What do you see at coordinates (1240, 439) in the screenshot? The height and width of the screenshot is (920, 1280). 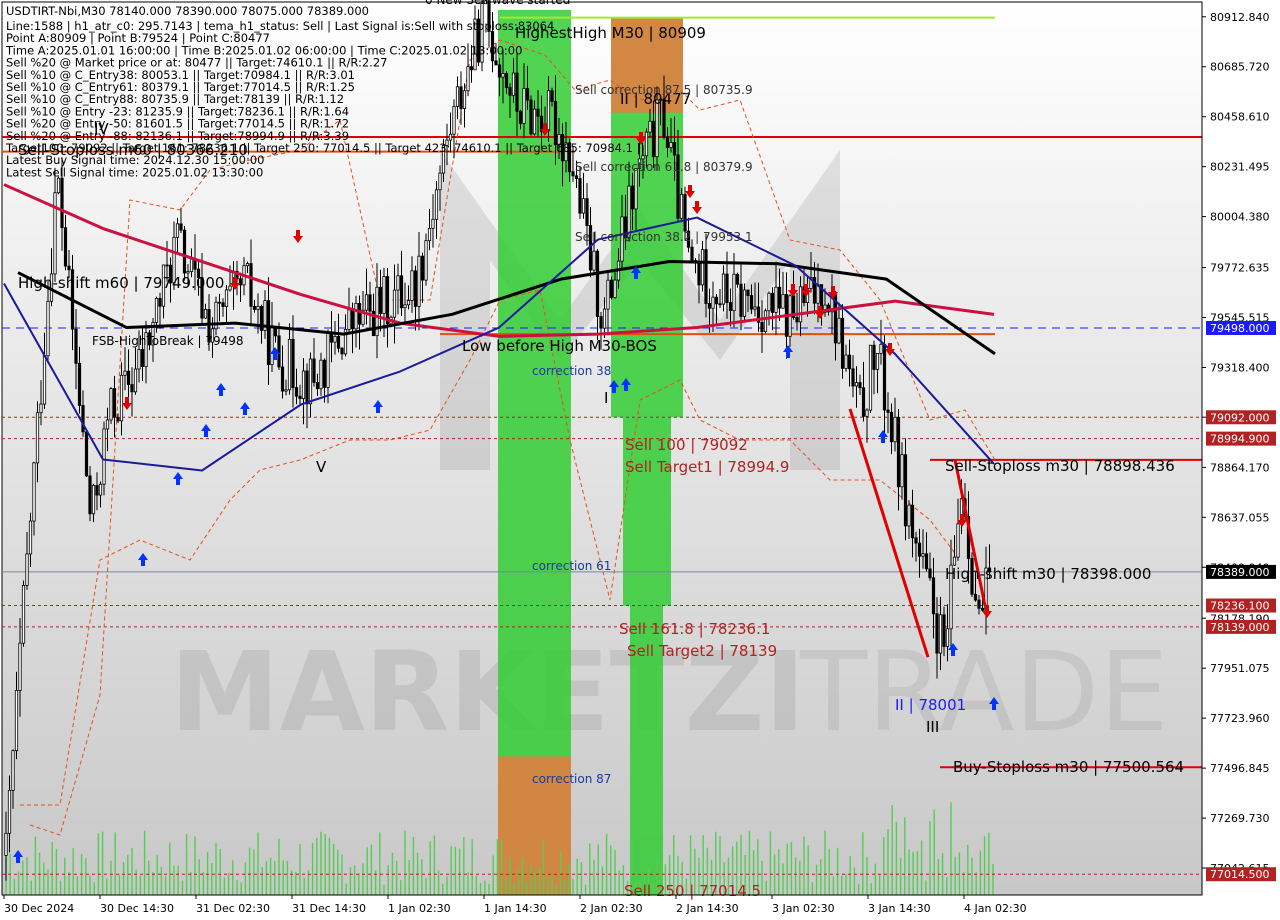 I see `price-tag-label: 78994.900` at bounding box center [1240, 439].